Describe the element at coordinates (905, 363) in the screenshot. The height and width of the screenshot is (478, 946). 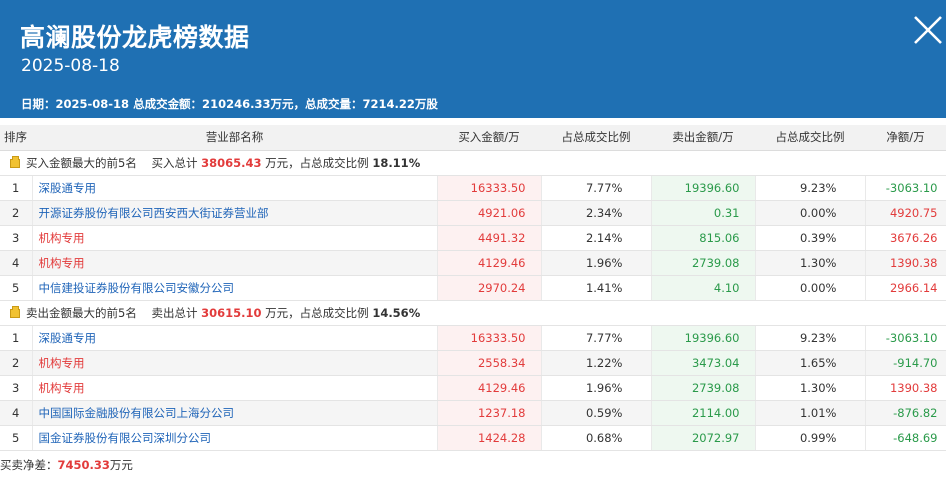
I see `net-amount-cell: -914.70` at that location.